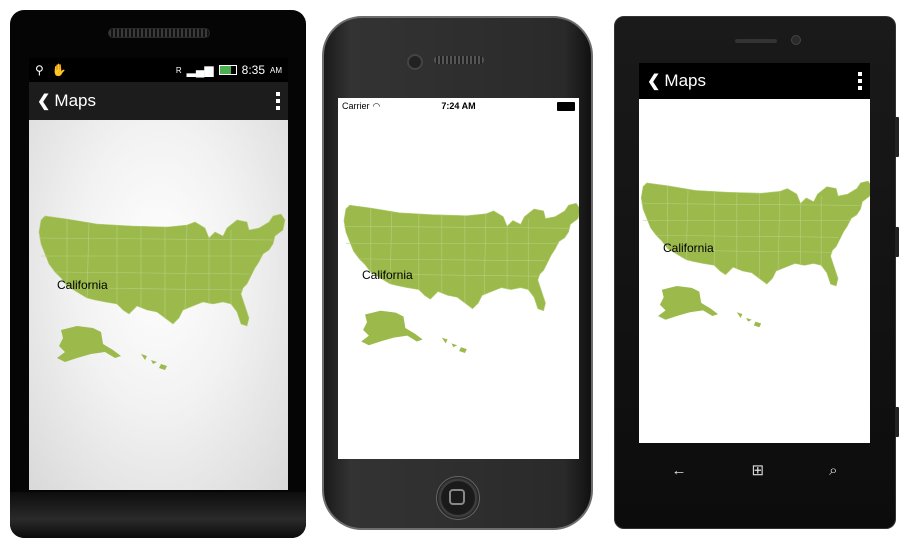 The height and width of the screenshot is (549, 909). I want to click on wp-nav-bar: ← ⊞ ⌕, so click(754, 470).